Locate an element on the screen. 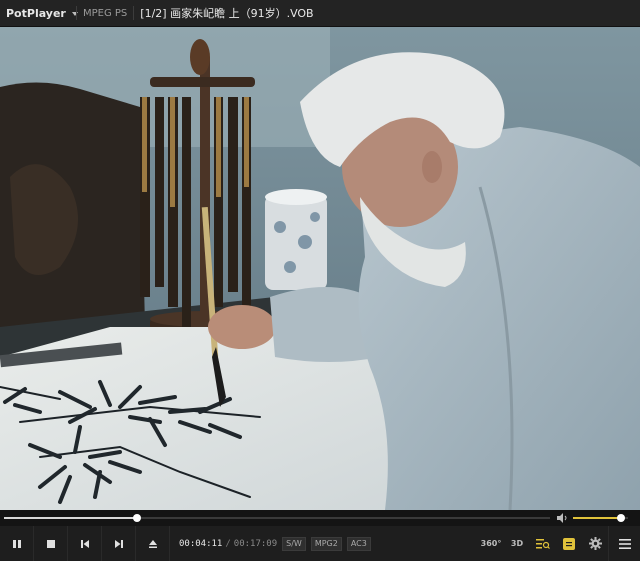 Image resolution: width=640 pixels, height=561 pixels. playlist-button is located at coordinates (543, 543).